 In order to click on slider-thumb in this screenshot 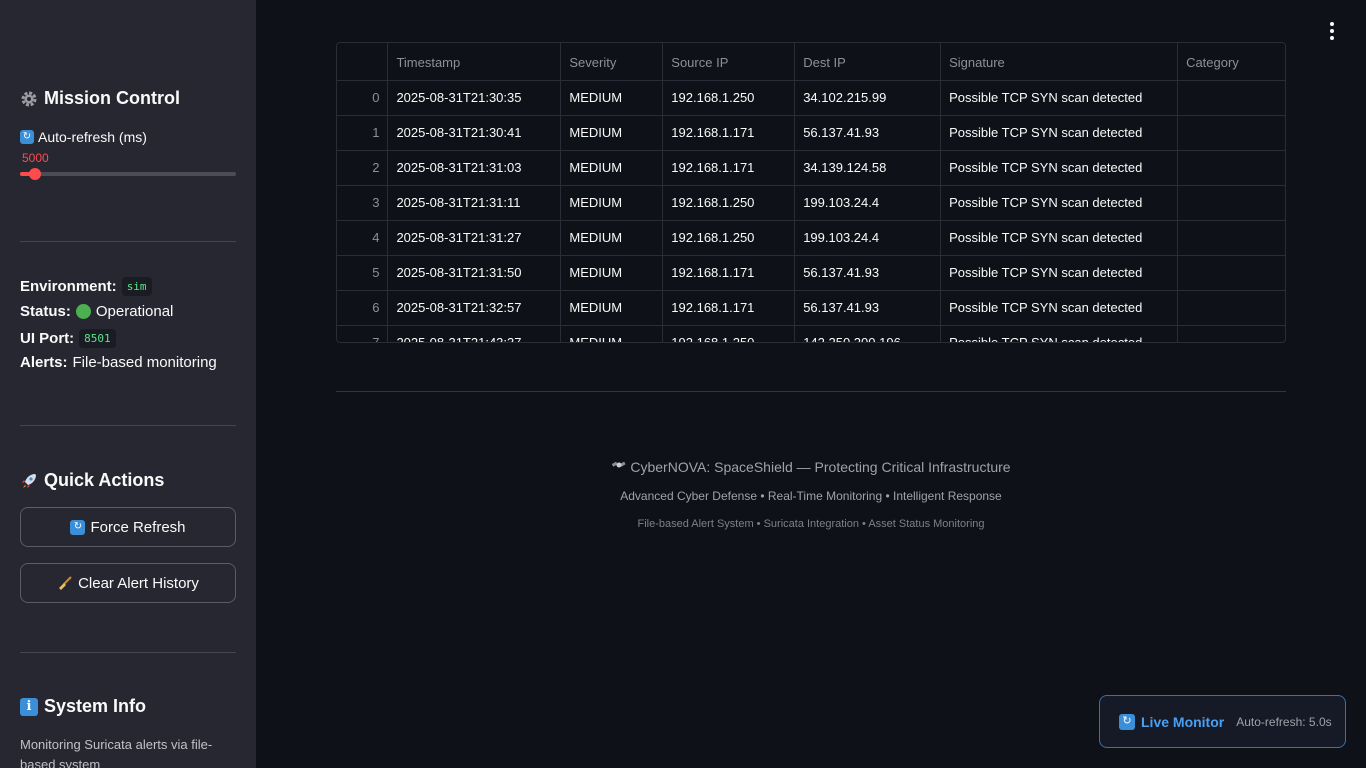, I will do `click(35, 174)`.